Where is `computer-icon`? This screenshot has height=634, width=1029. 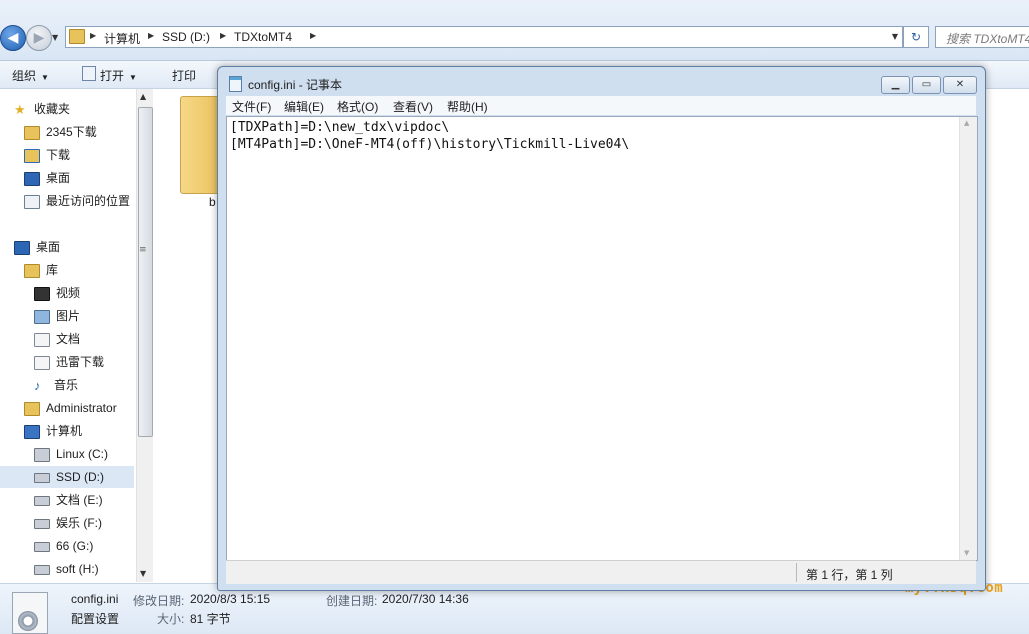
computer-icon is located at coordinates (32, 431).